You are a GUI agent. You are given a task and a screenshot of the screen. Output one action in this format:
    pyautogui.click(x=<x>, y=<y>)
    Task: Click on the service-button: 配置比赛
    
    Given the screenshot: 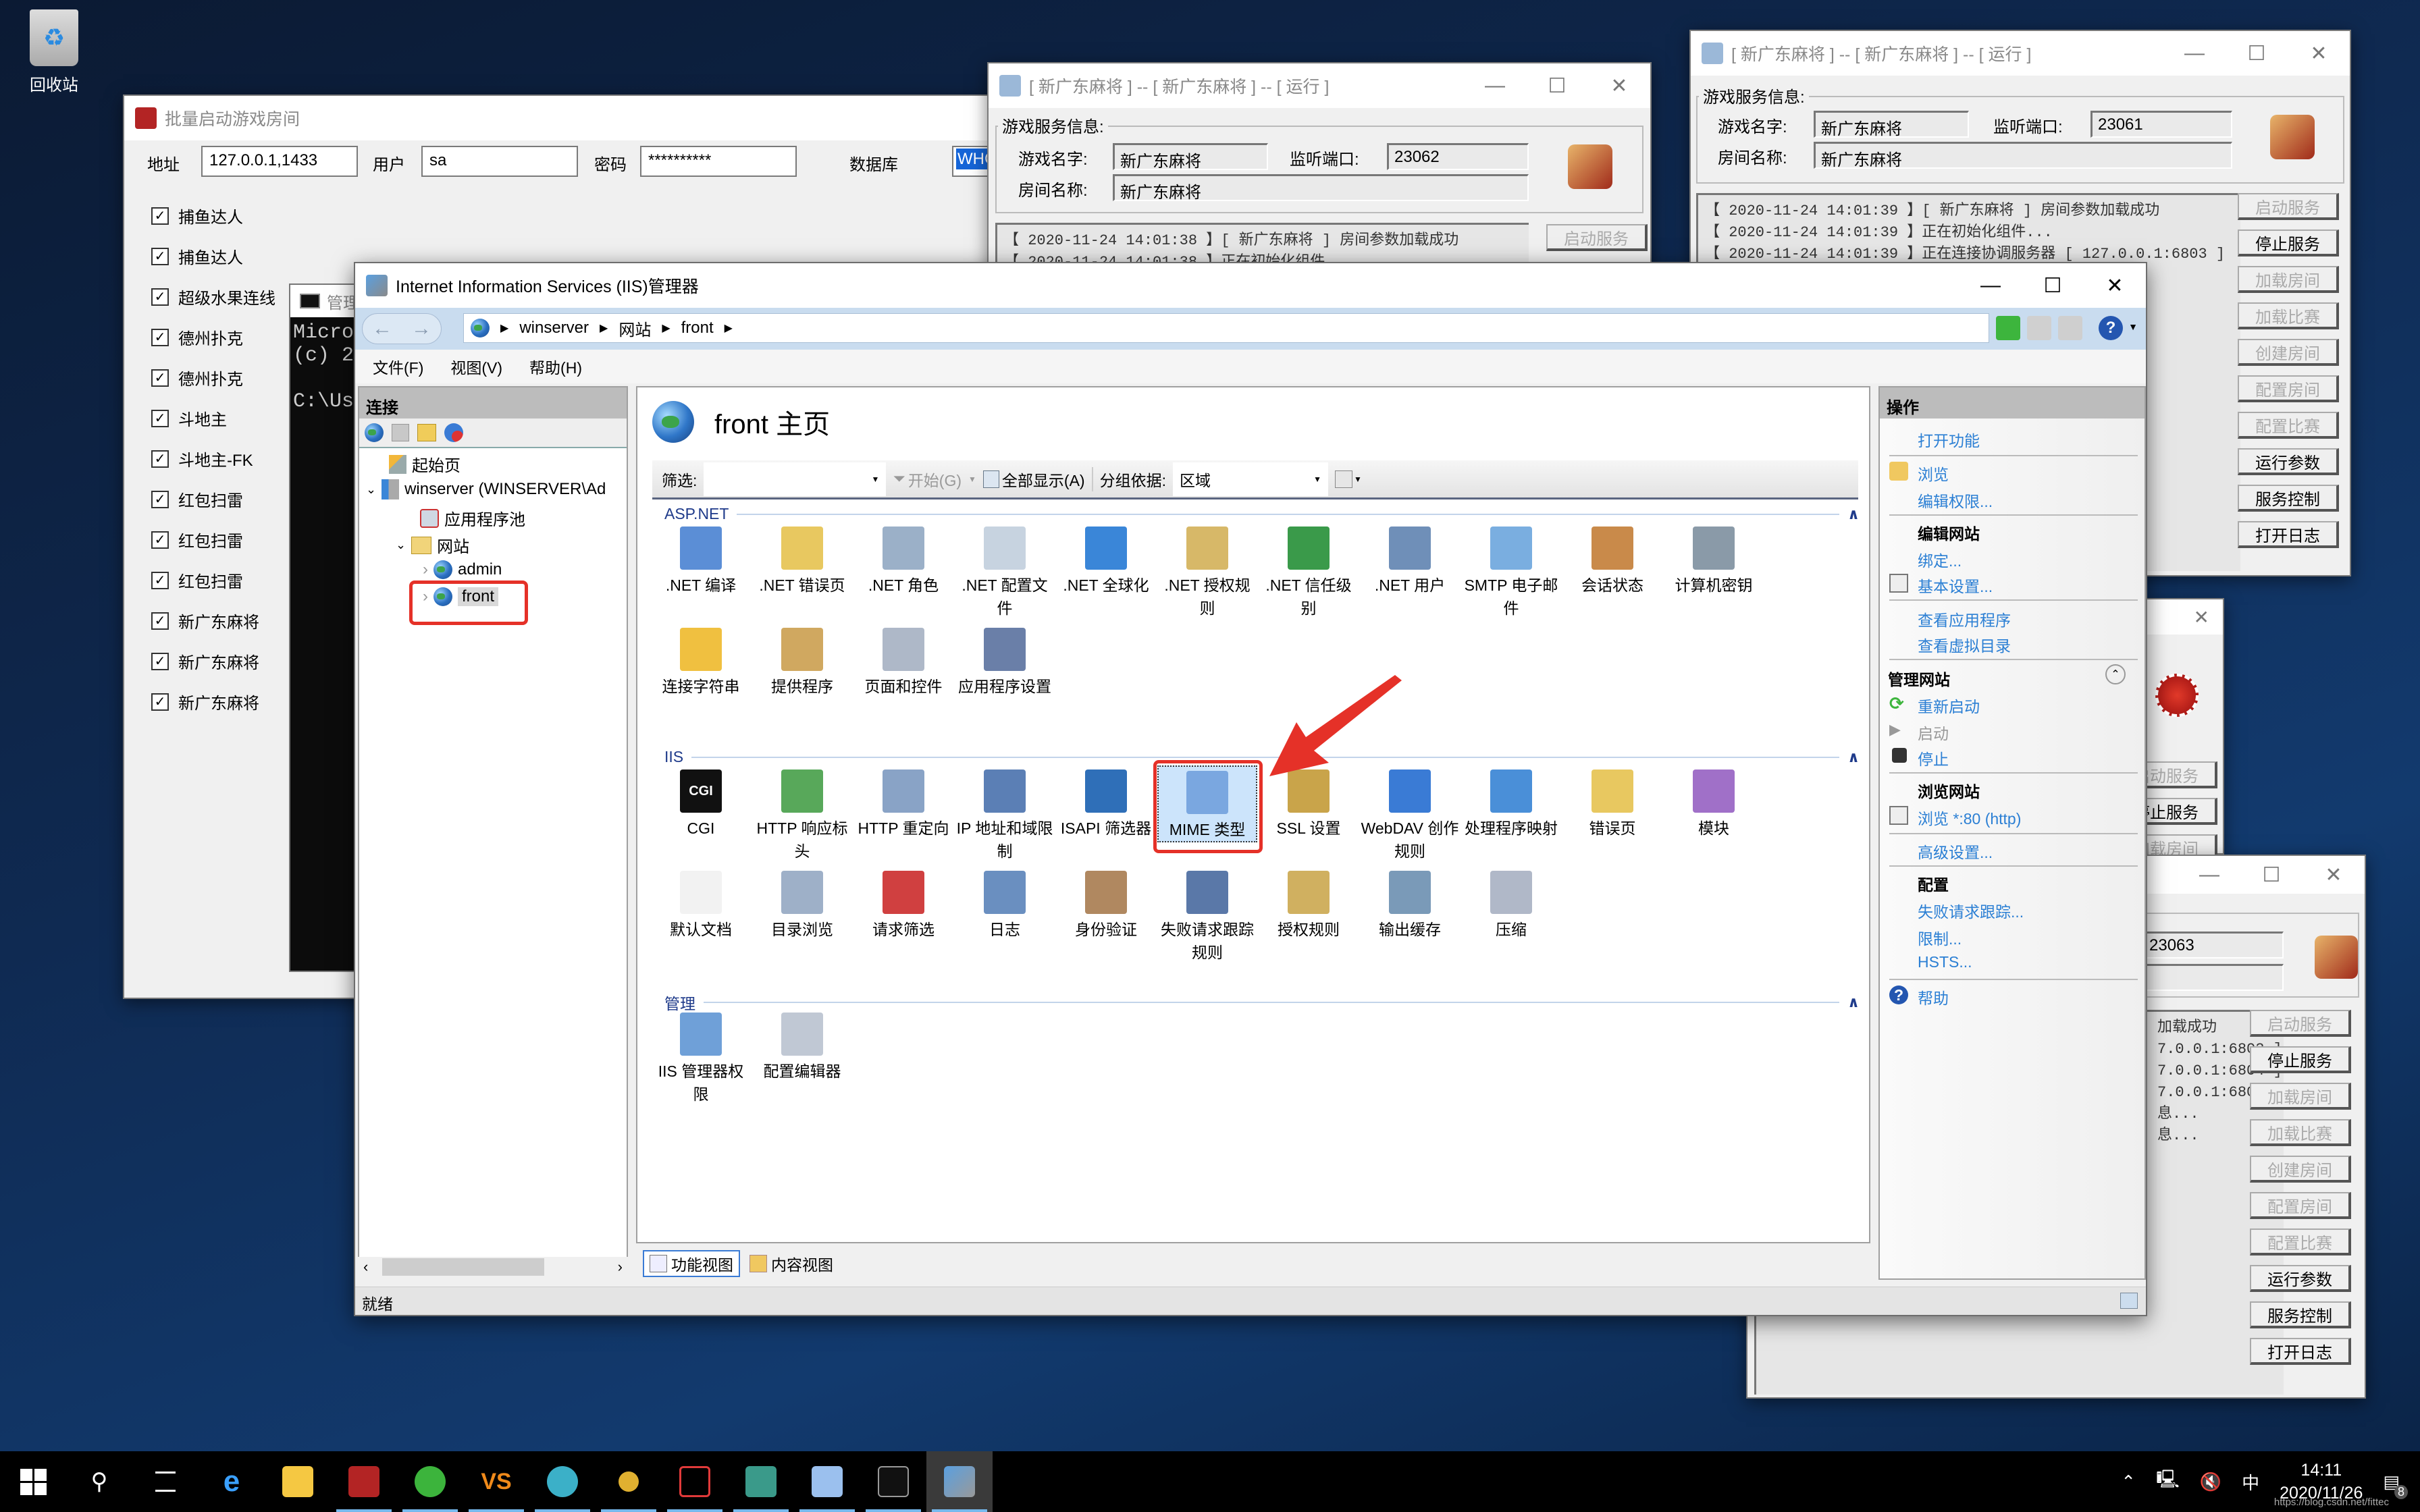 What is the action you would take?
    pyautogui.click(x=2300, y=1242)
    